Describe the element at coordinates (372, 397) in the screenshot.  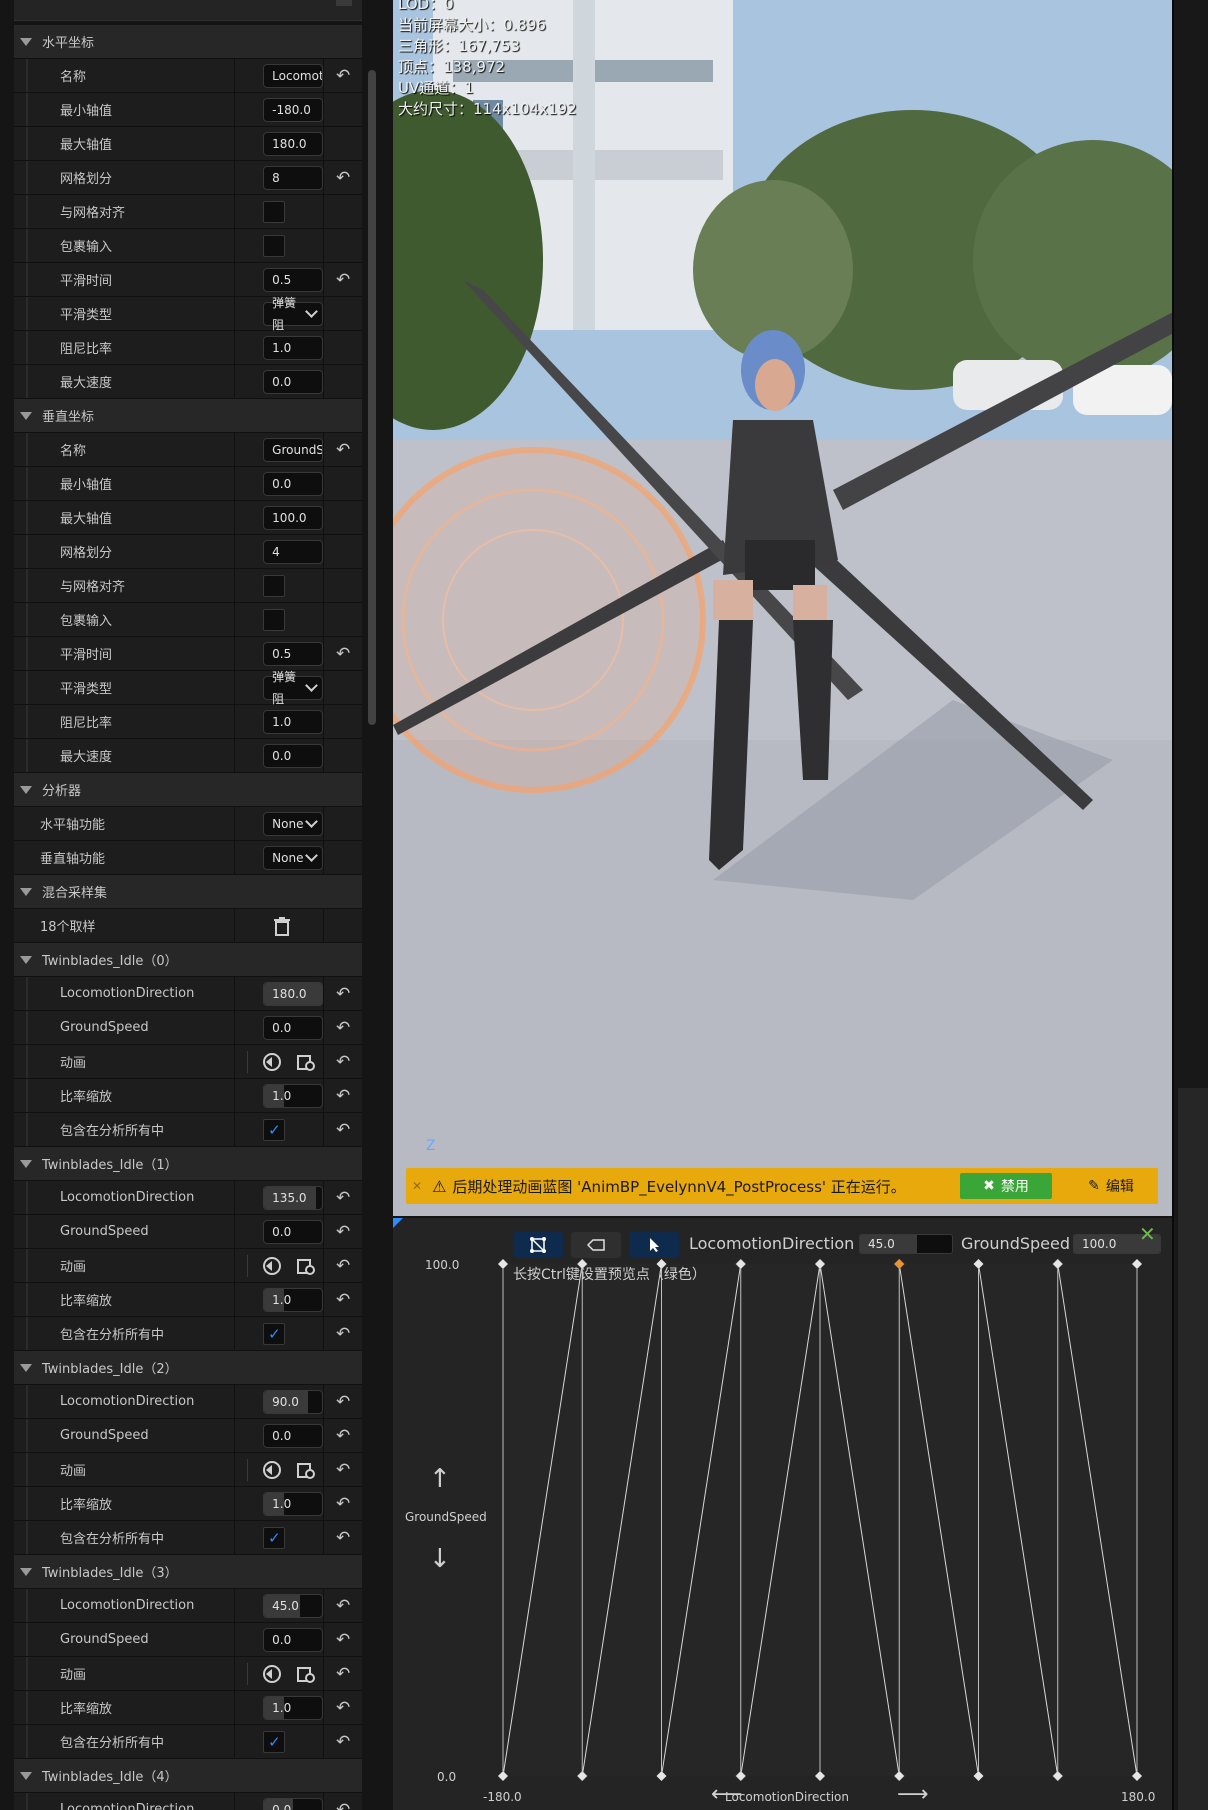
I see `details-scrollbar` at that location.